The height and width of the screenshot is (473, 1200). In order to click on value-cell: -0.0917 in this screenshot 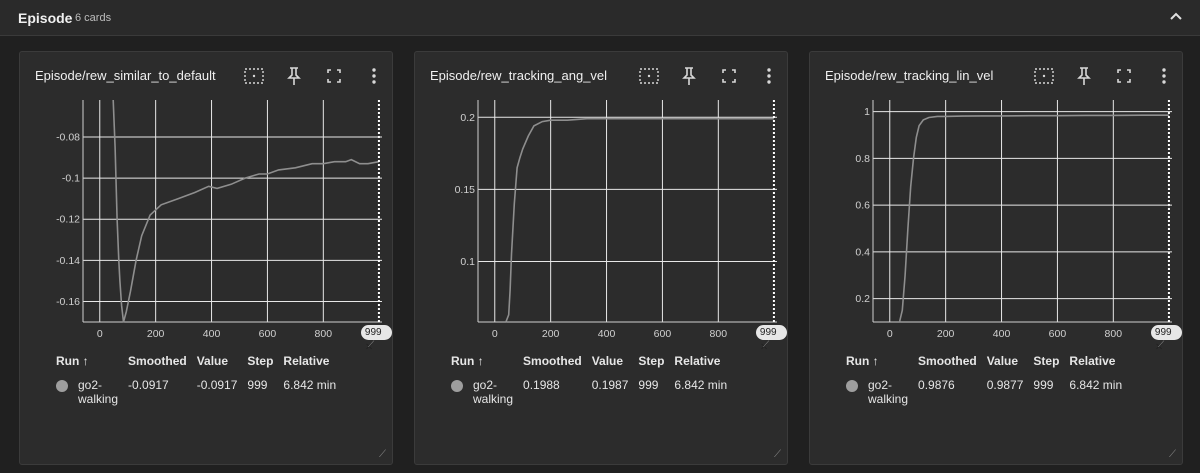, I will do `click(217, 385)`.